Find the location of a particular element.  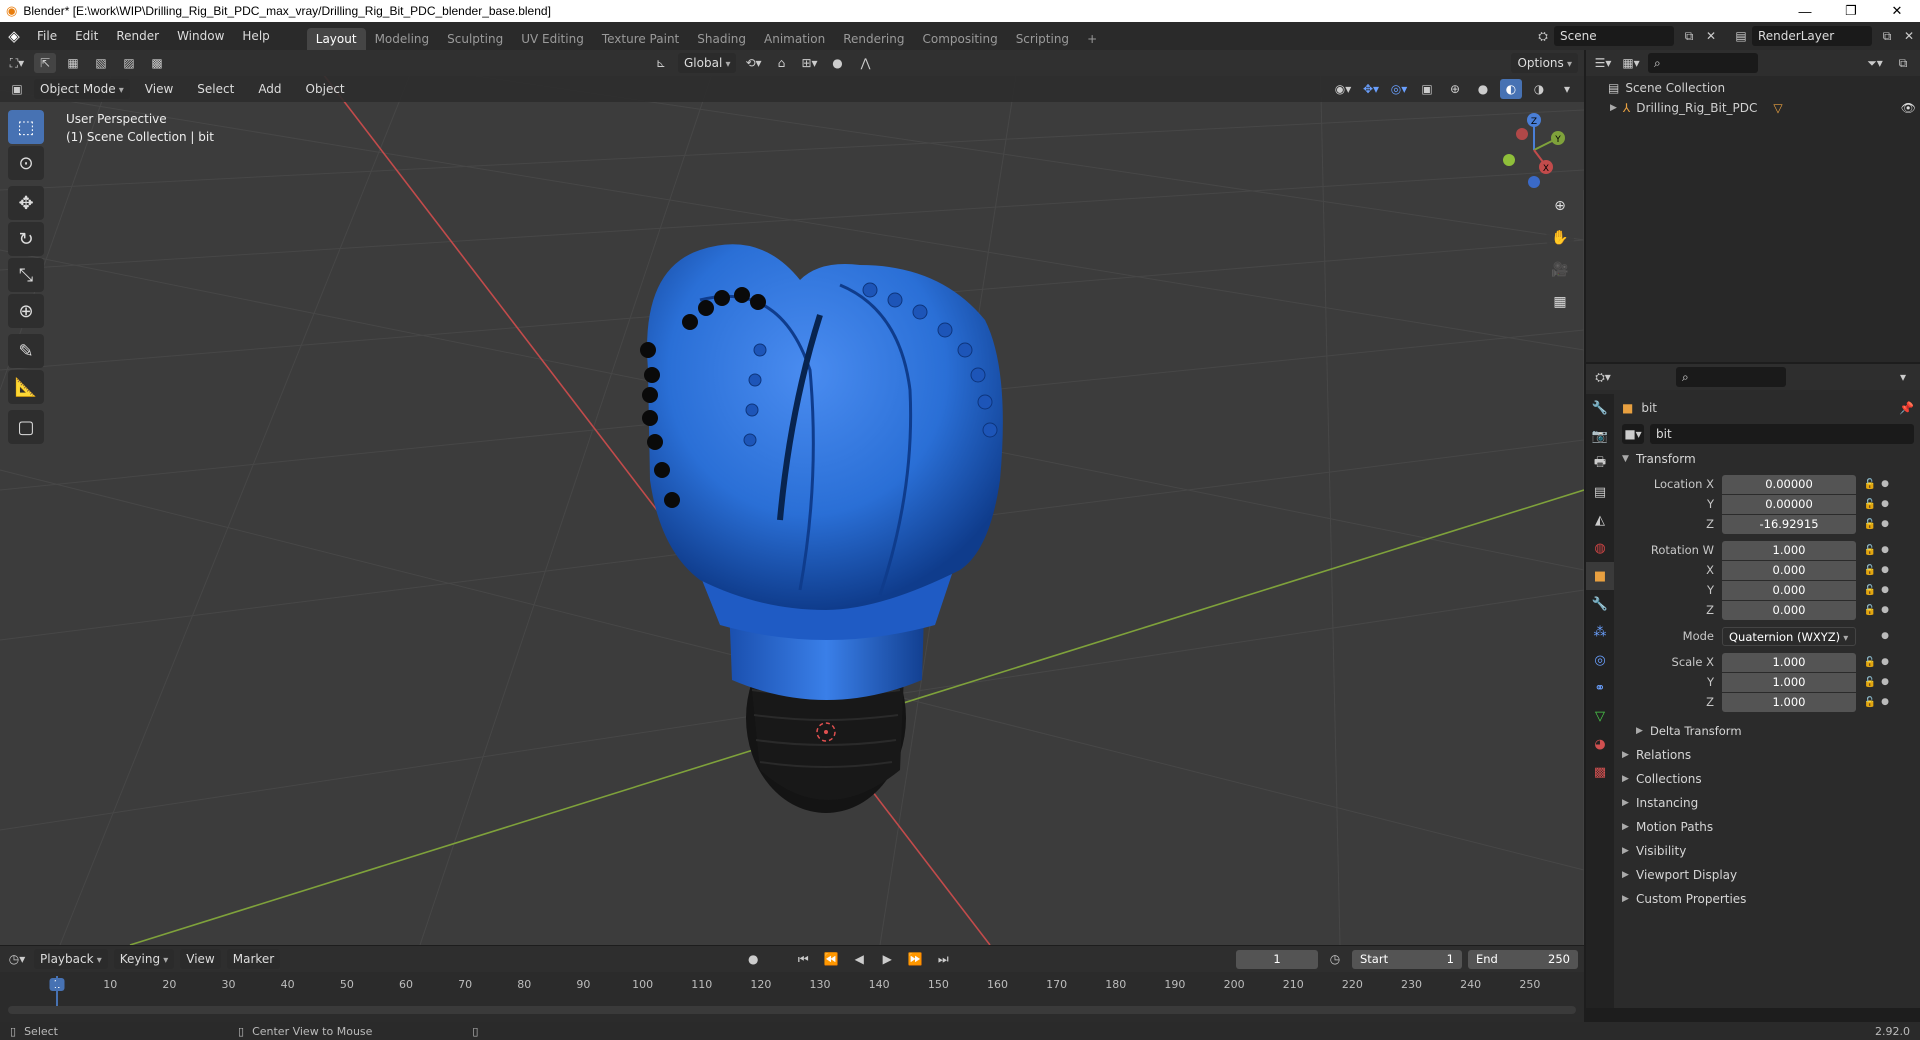

auto-keying-icon: ● is located at coordinates (753, 959).